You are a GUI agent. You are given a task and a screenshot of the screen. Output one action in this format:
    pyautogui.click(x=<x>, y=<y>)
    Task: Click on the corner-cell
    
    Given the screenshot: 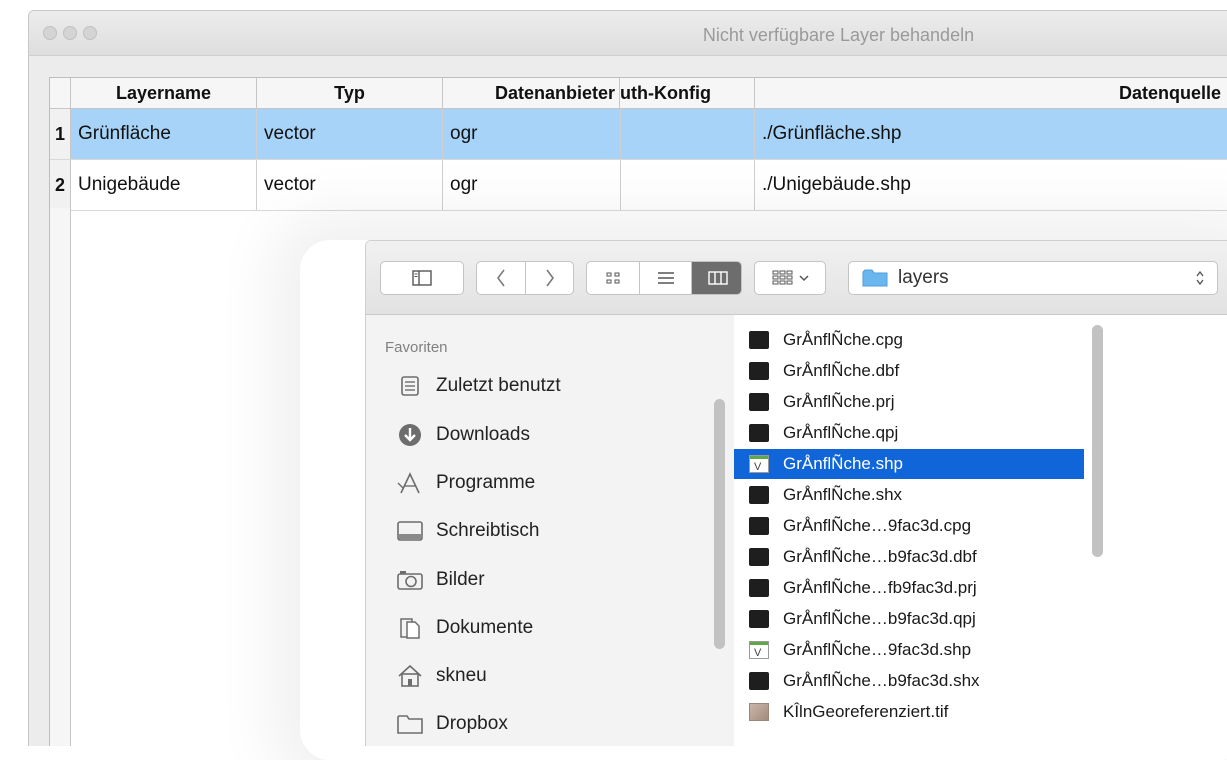 What is the action you would take?
    pyautogui.click(x=60, y=93)
    